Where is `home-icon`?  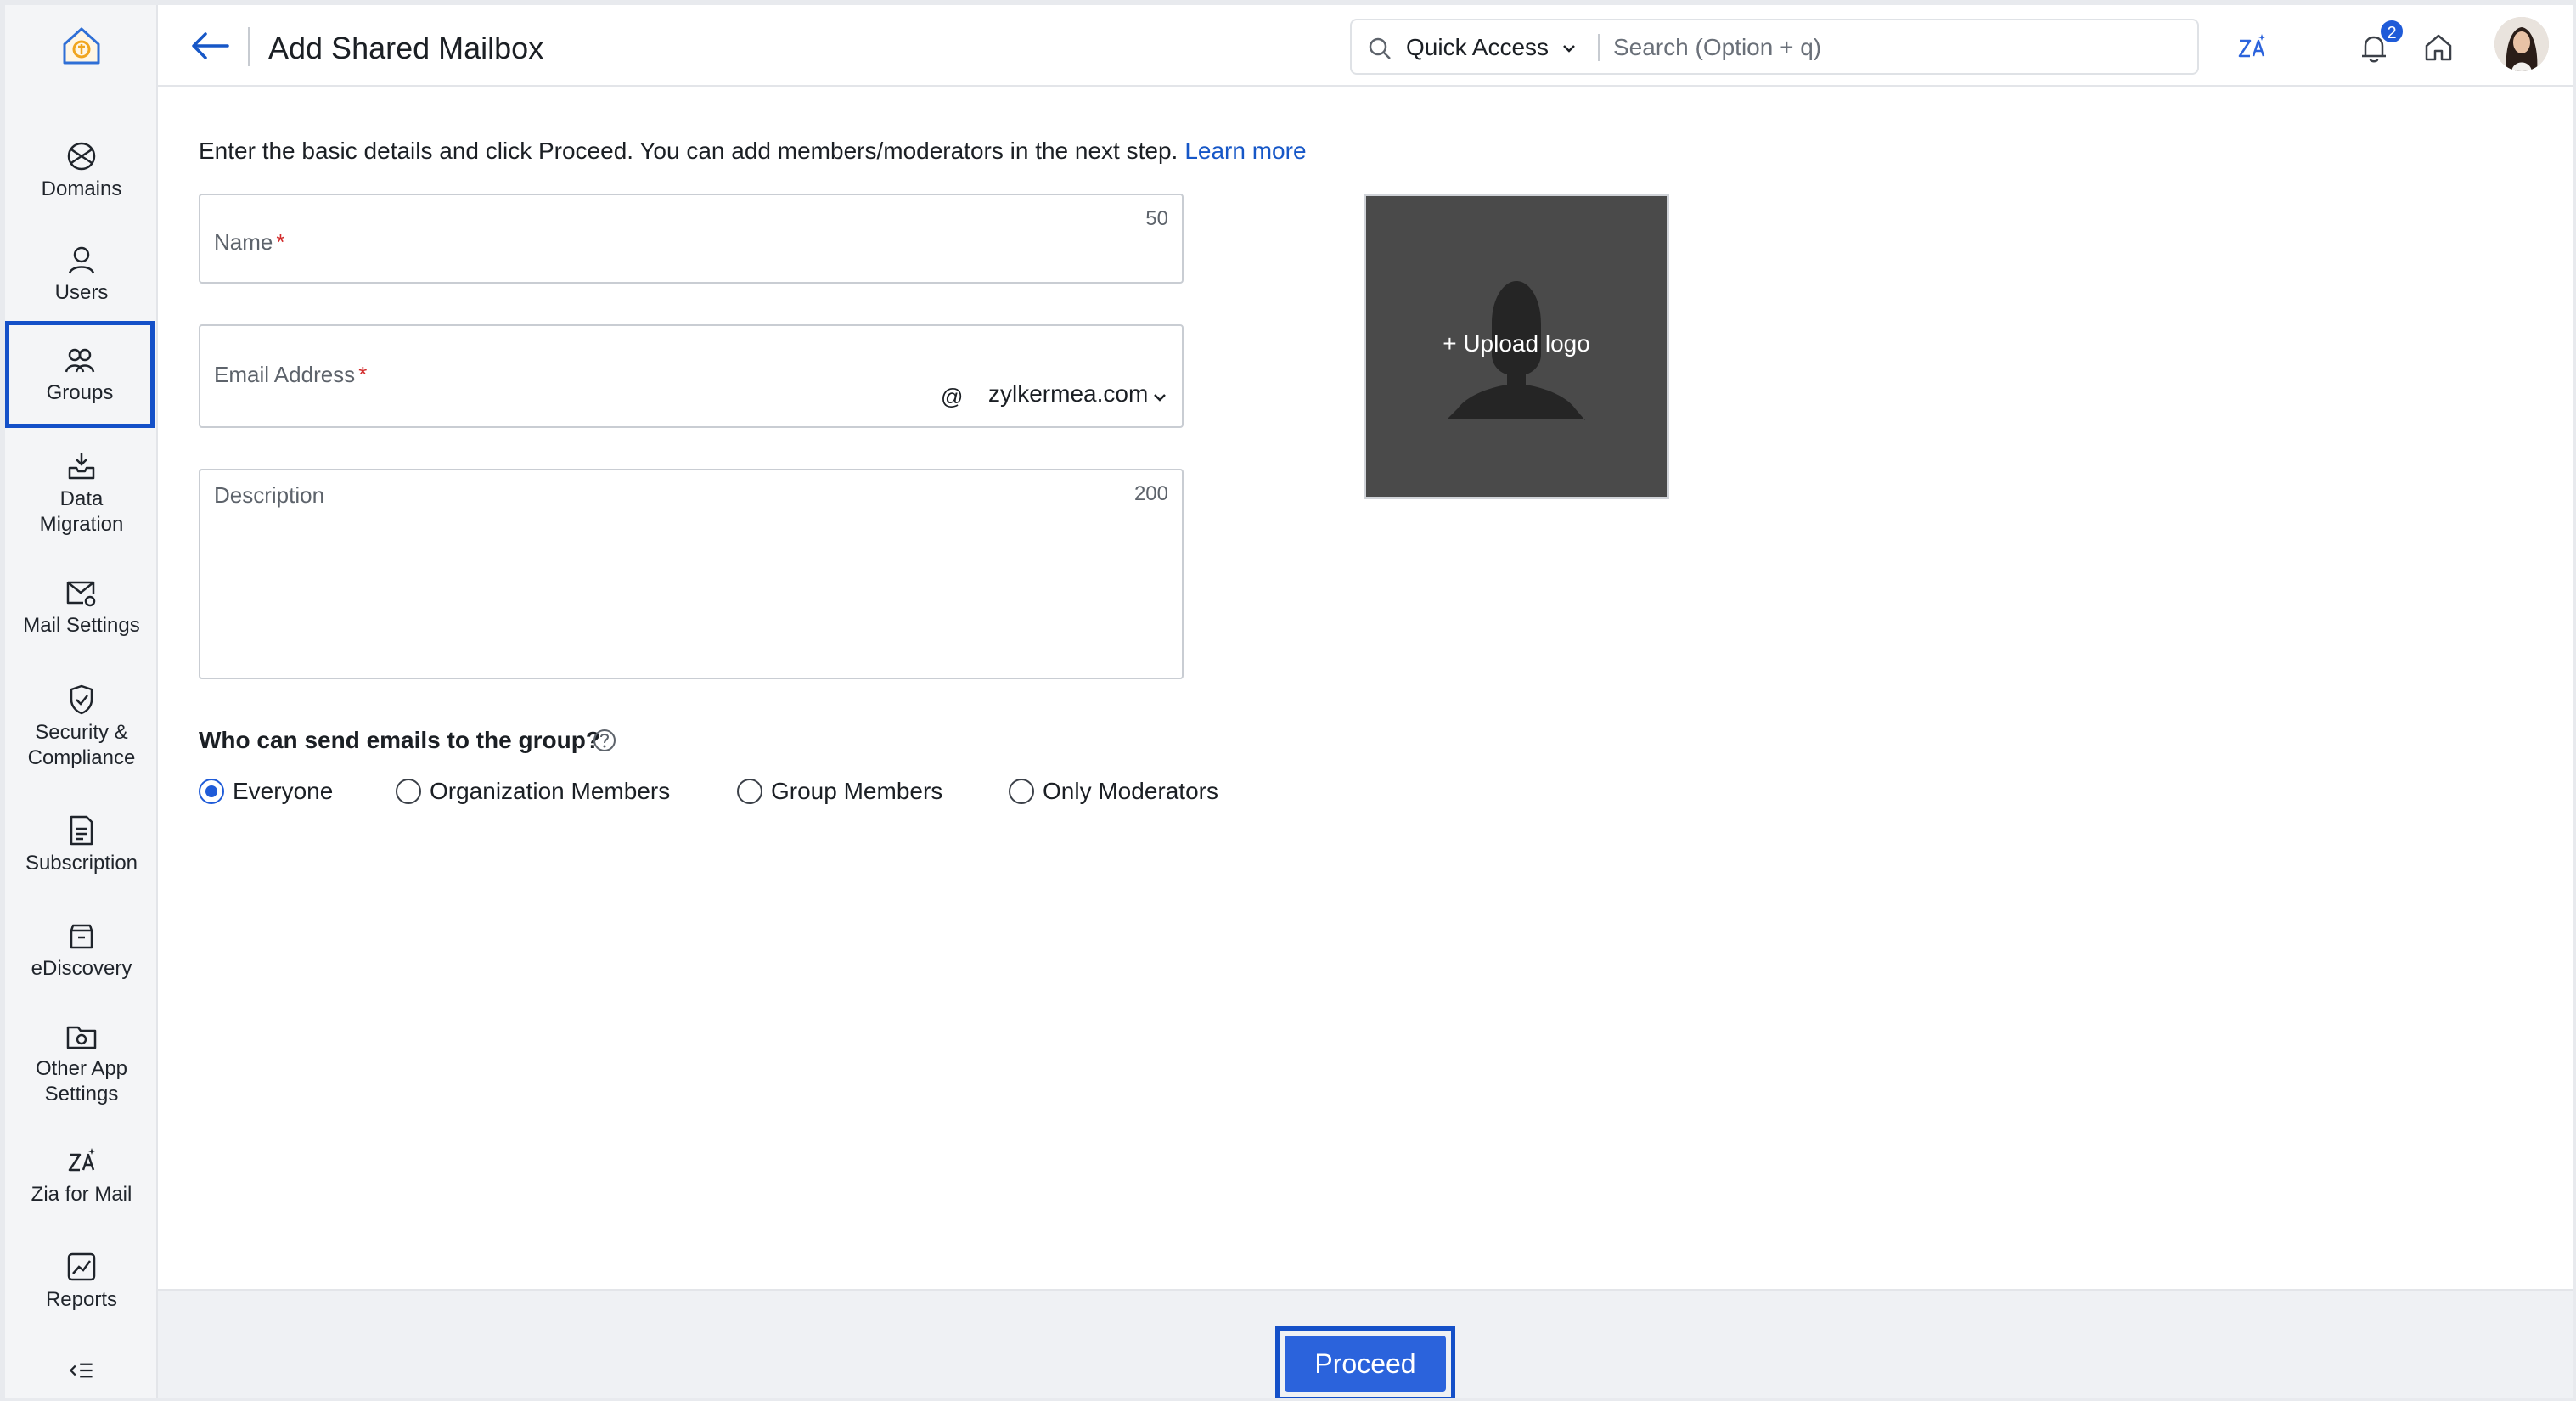 home-icon is located at coordinates (2438, 48).